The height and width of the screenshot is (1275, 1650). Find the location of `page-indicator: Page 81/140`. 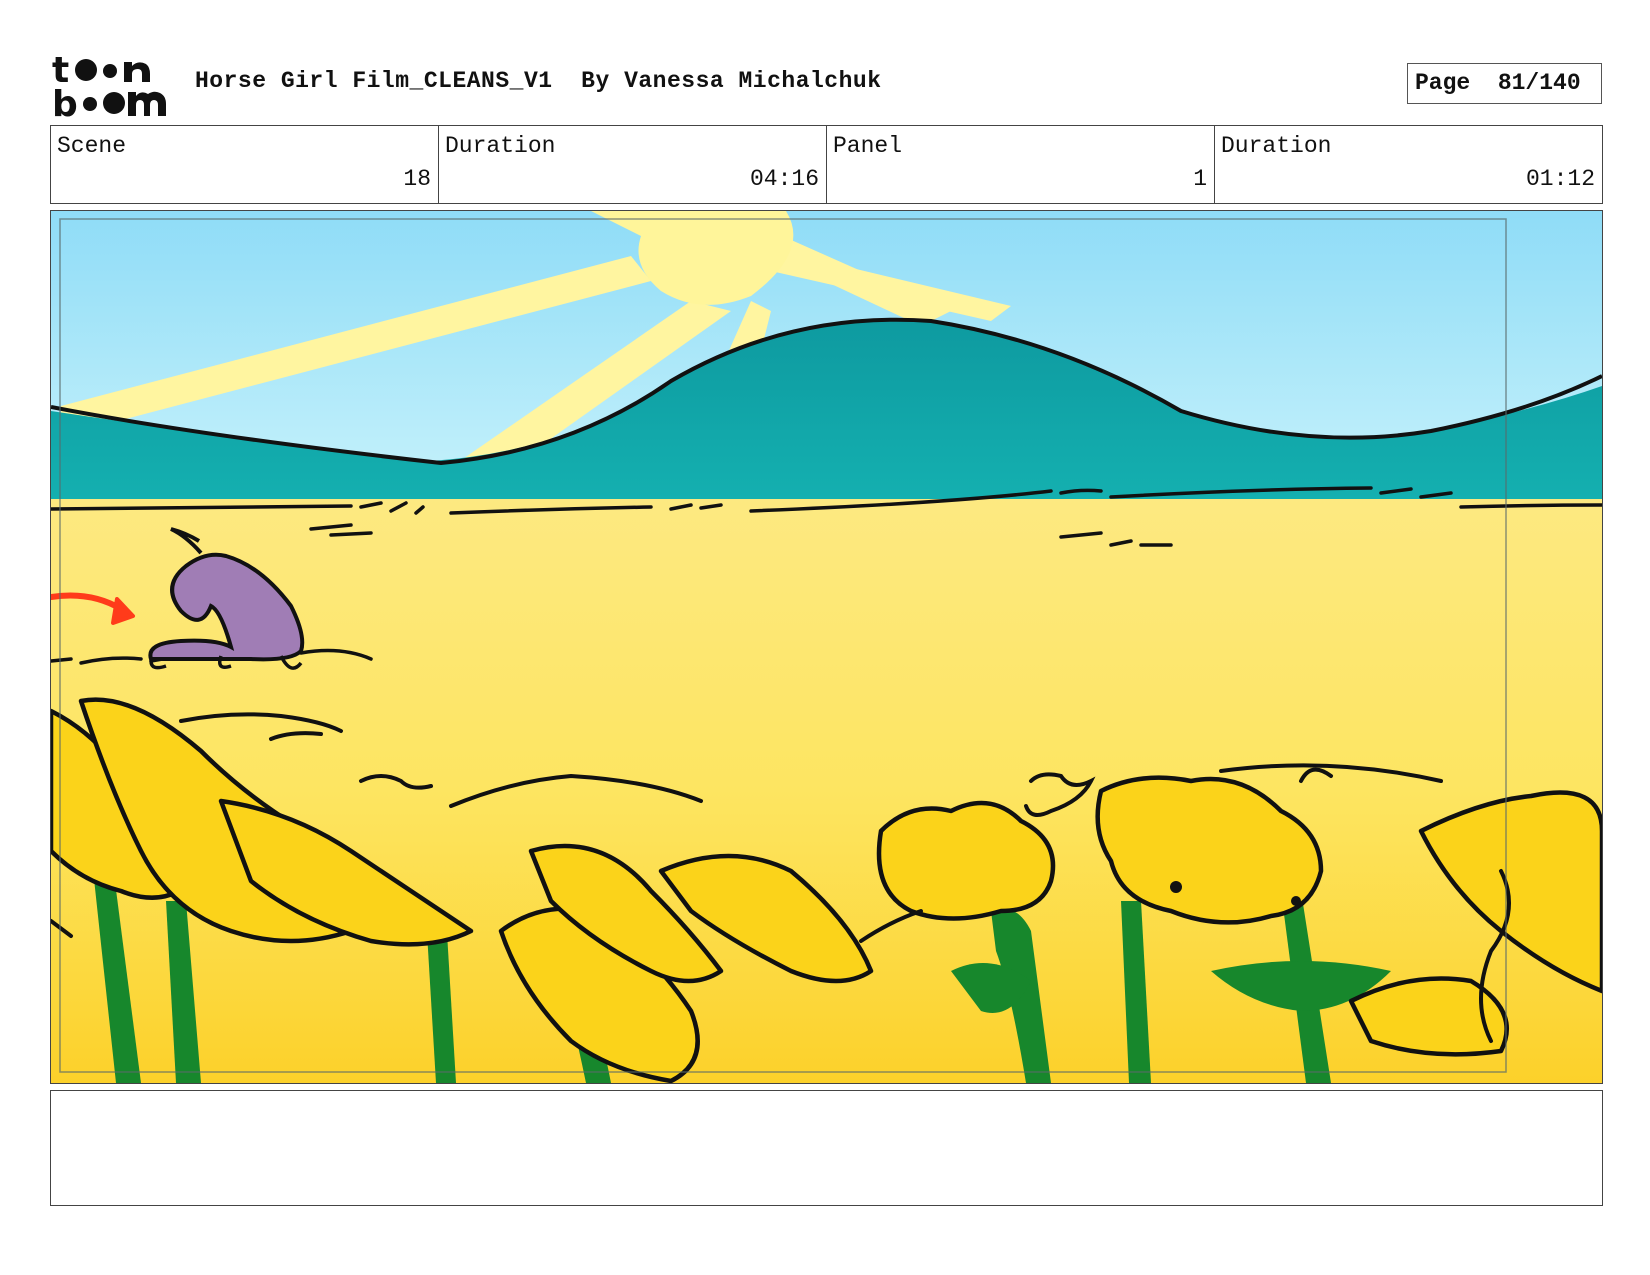

page-indicator: Page 81/140 is located at coordinates (1504, 83).